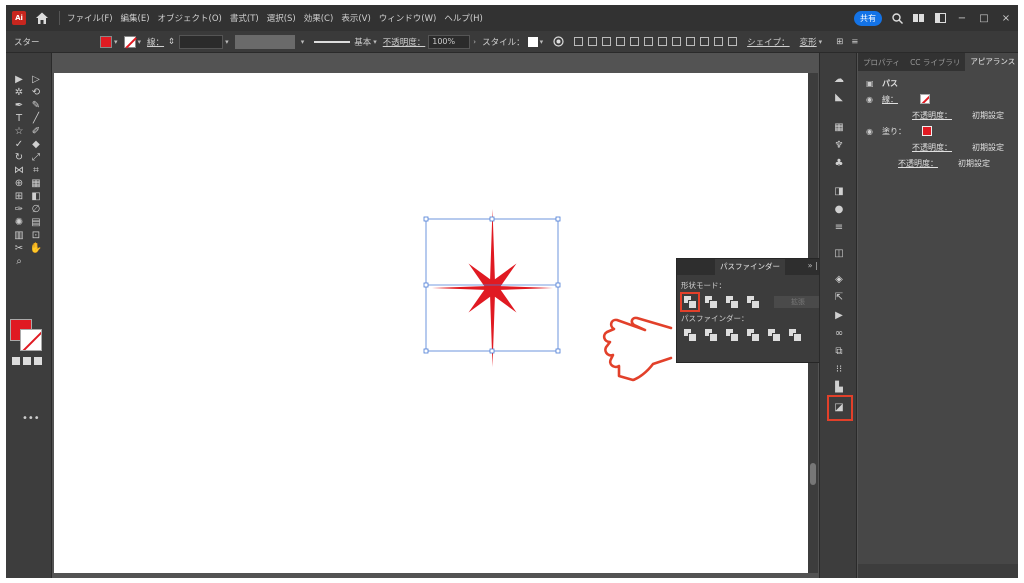  What do you see at coordinates (839, 280) in the screenshot?
I see `layers-icon: ◈` at bounding box center [839, 280].